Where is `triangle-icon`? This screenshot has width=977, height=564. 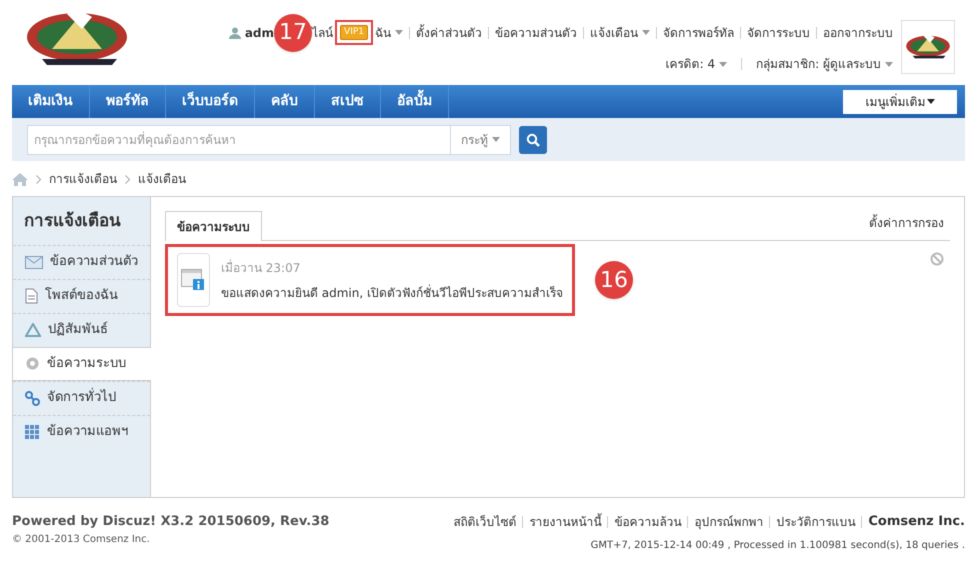 triangle-icon is located at coordinates (33, 330).